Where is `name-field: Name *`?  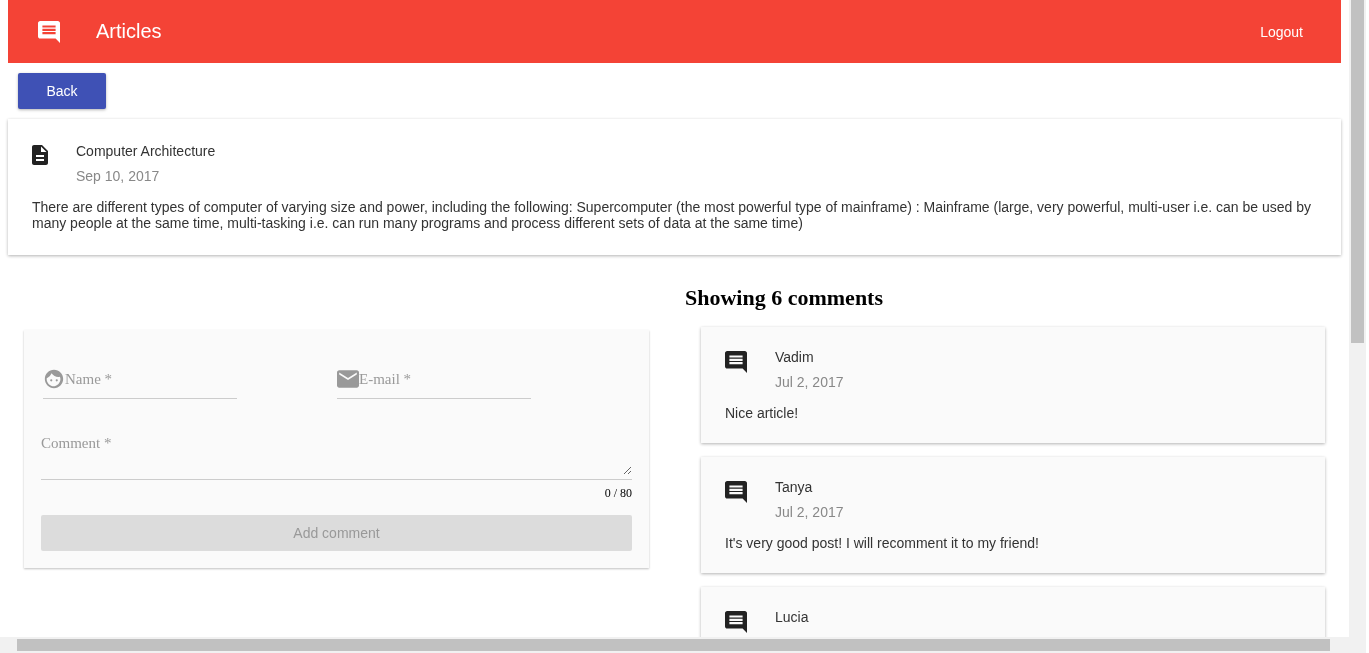 name-field: Name * is located at coordinates (140, 383).